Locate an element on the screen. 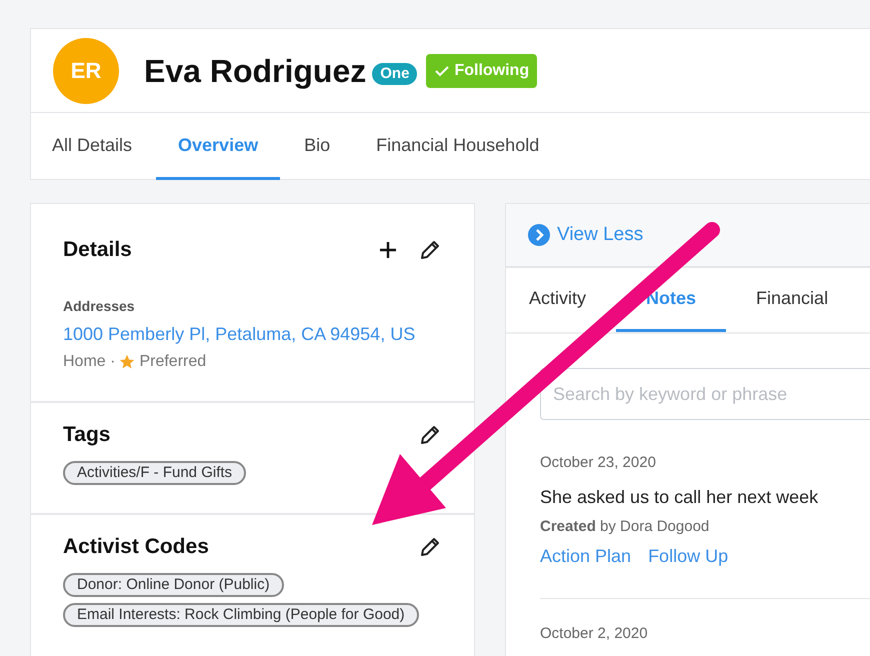 The width and height of the screenshot is (870, 656). note-link: Follow Up is located at coordinates (688, 556).